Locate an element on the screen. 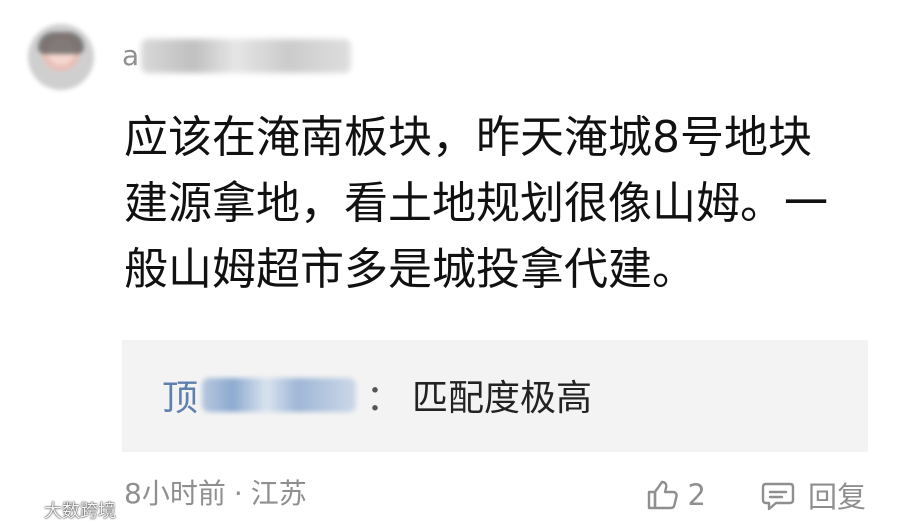 The width and height of the screenshot is (900, 527). quoted-reply-author-redaction is located at coordinates (279, 395).